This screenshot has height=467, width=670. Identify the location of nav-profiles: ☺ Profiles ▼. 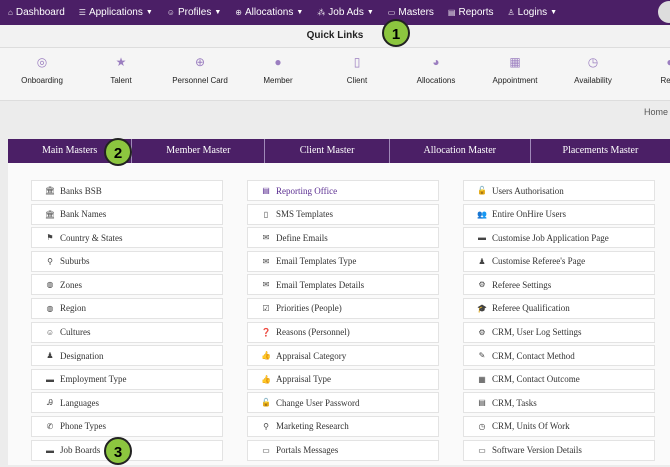
(194, 12).